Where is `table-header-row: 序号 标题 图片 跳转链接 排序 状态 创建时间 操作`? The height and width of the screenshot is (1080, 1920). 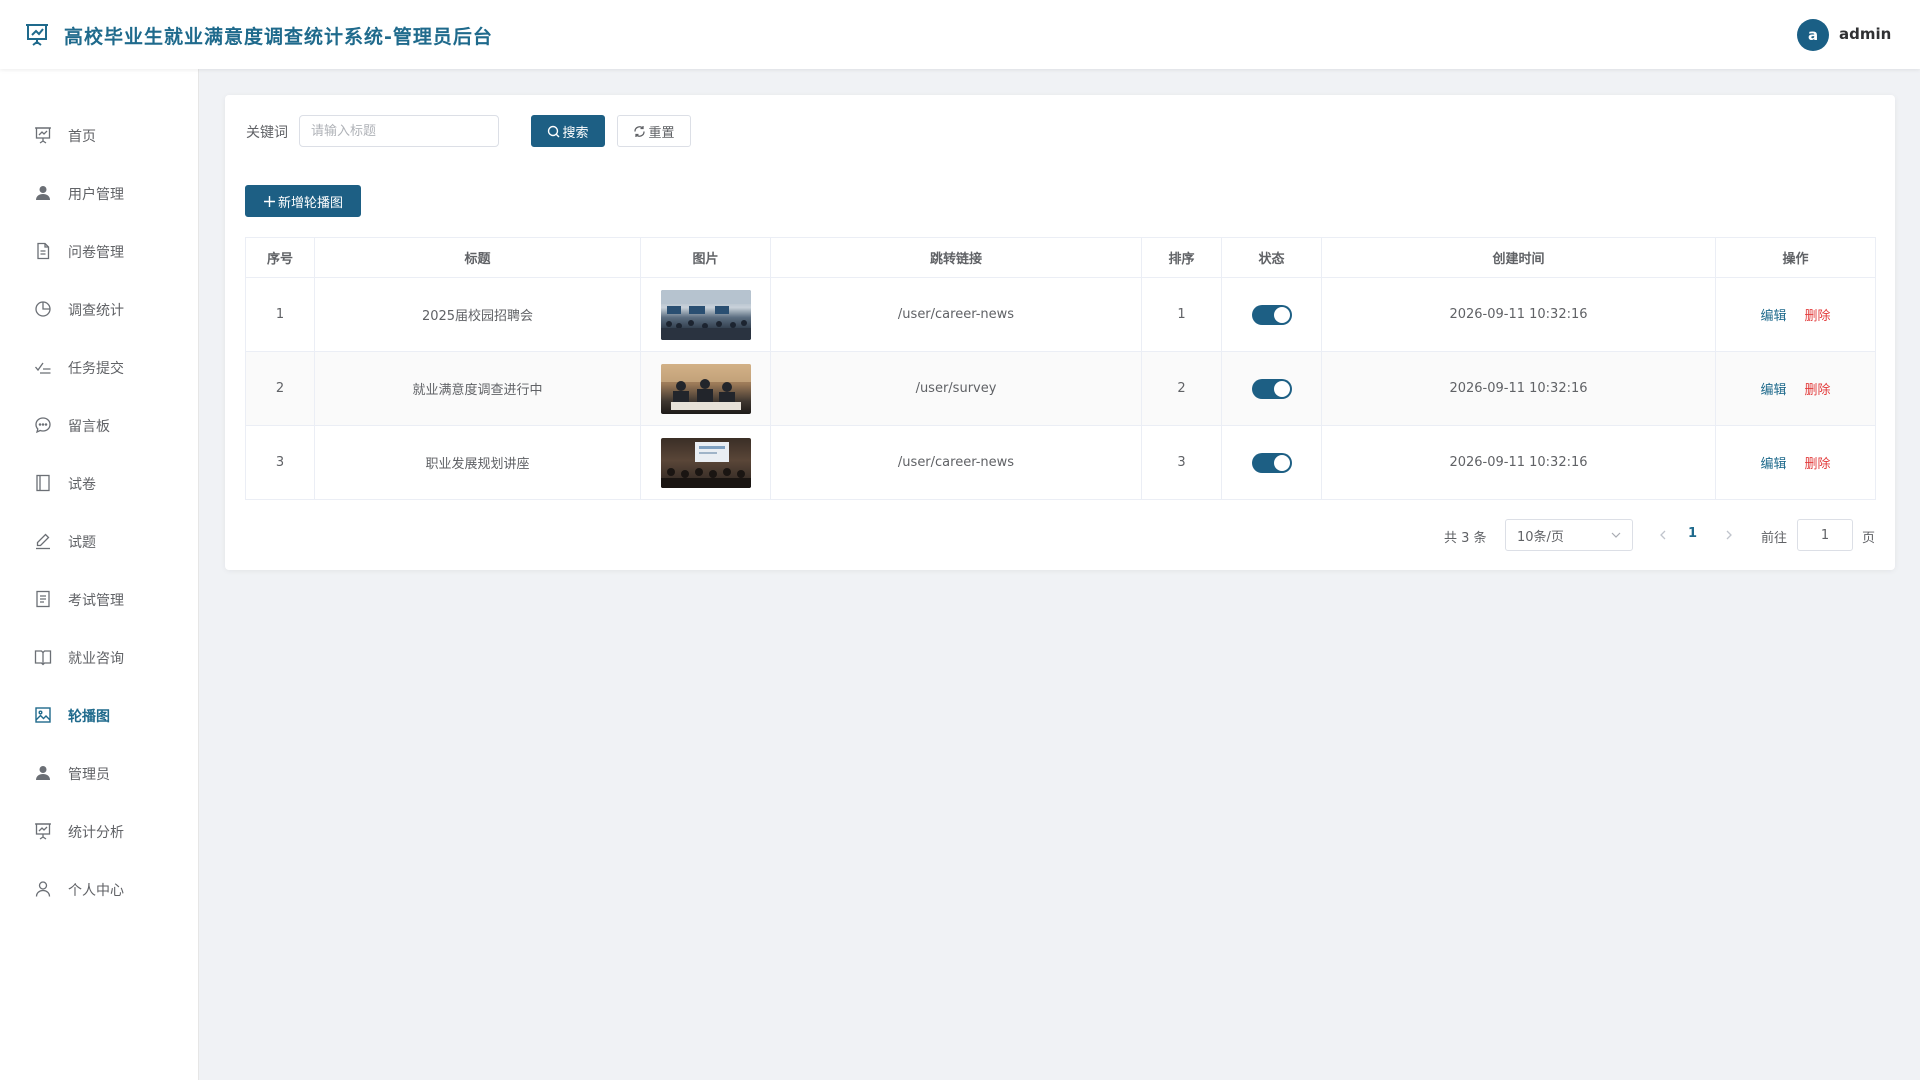
table-header-row: 序号 标题 图片 跳转链接 排序 状态 创建时间 操作 is located at coordinates (1060, 257).